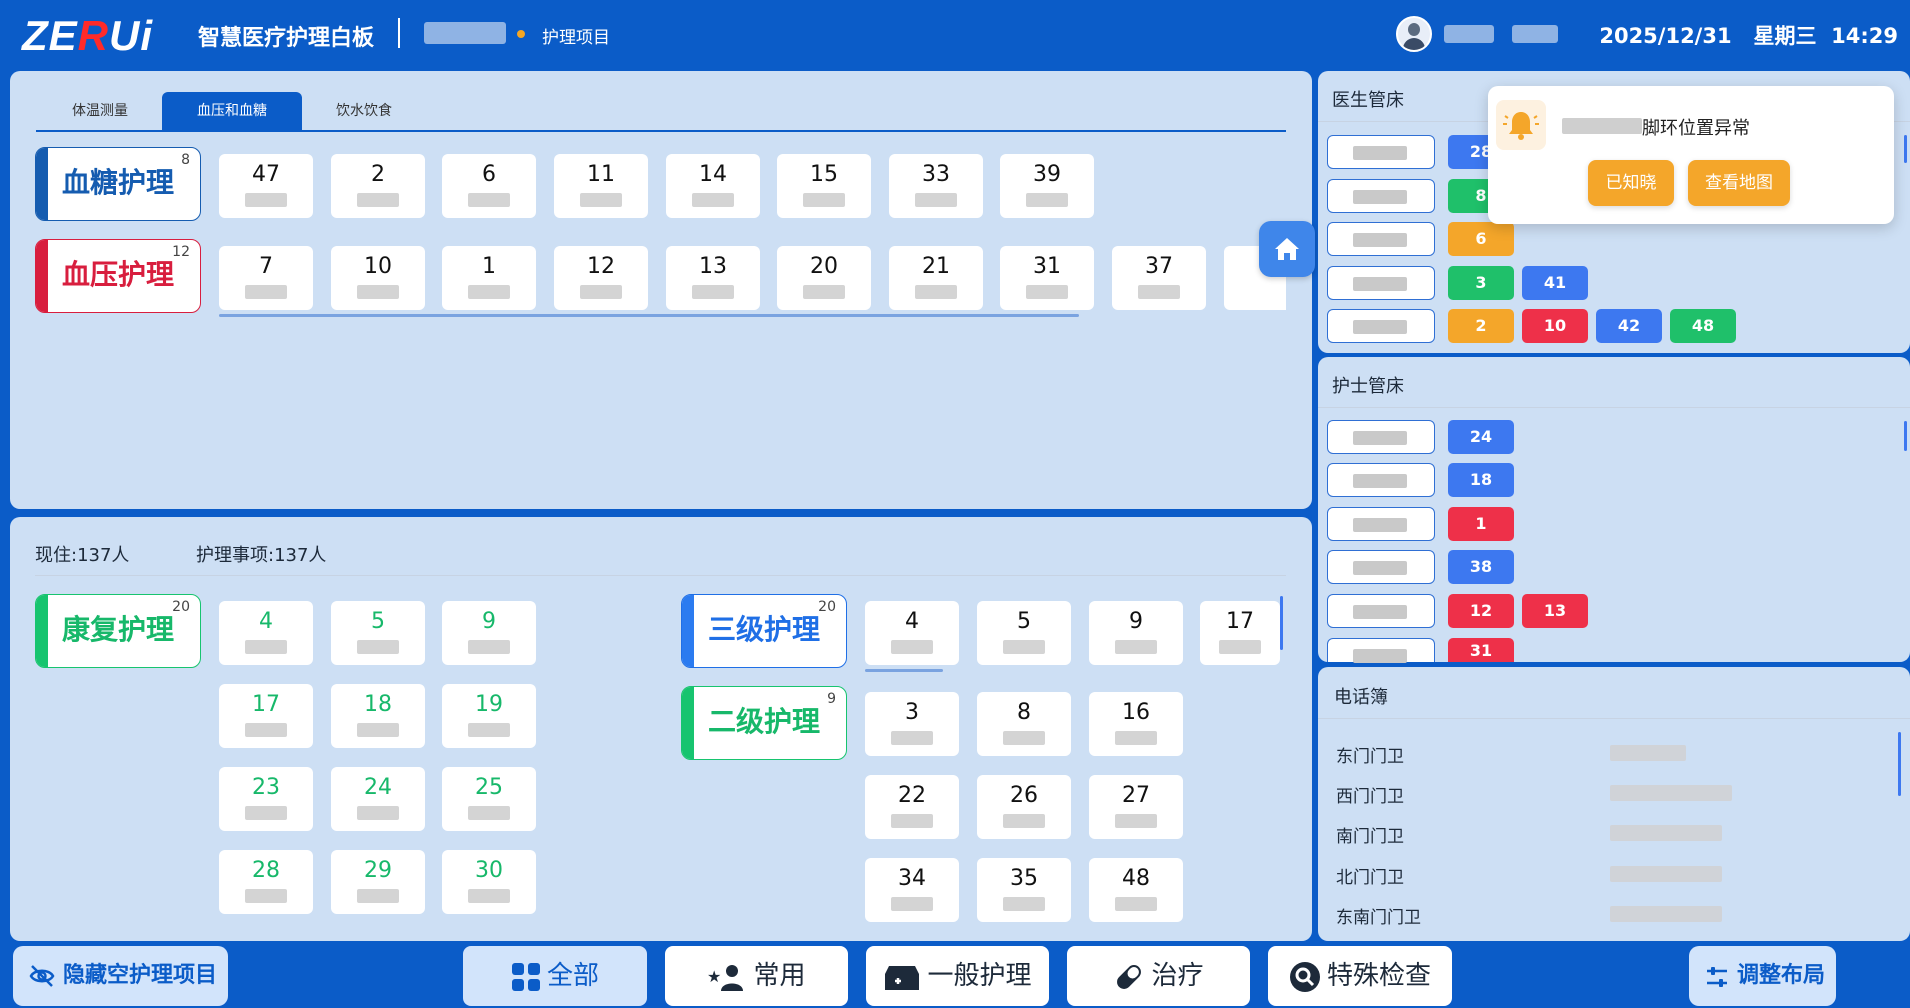  I want to click on bed-badge: 18, so click(1481, 480).